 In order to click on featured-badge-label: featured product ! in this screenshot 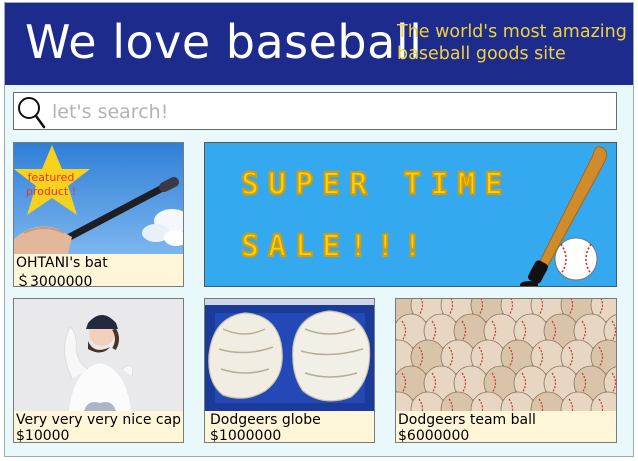, I will do `click(51, 184)`.